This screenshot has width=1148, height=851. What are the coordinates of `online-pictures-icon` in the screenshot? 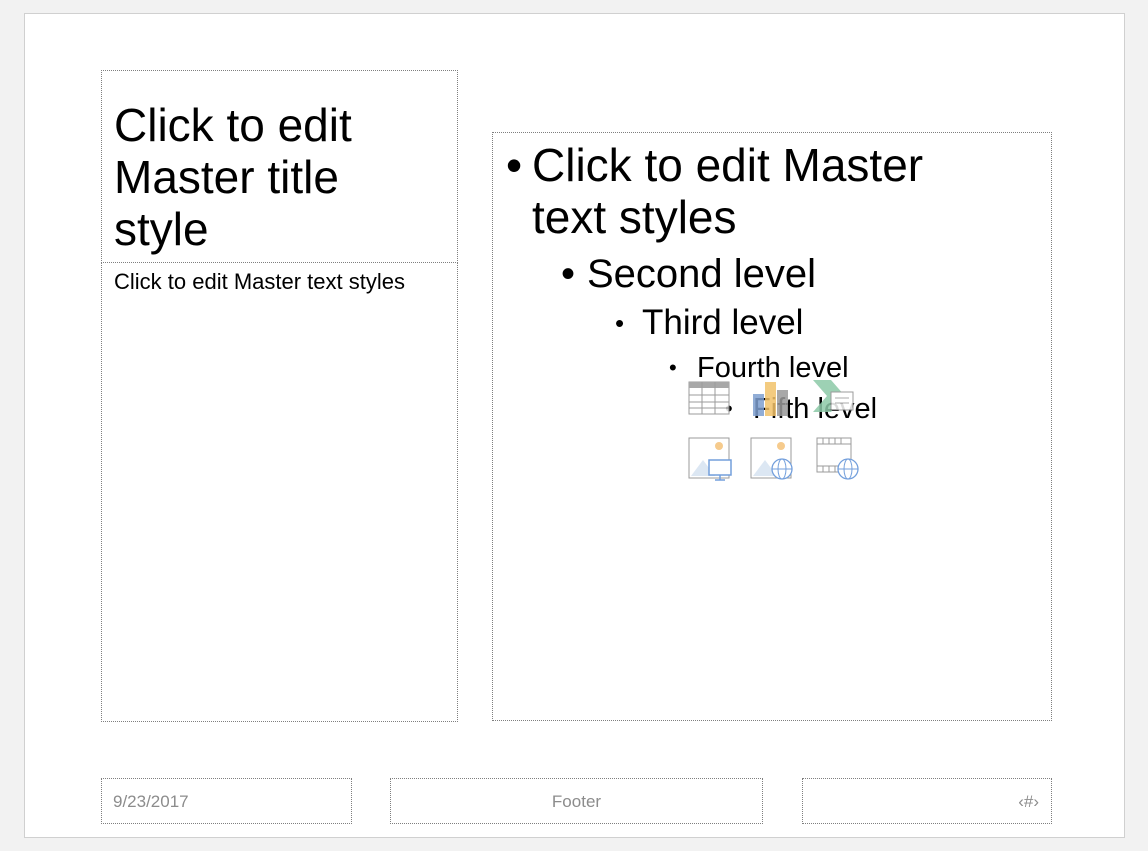 It's located at (772, 459).